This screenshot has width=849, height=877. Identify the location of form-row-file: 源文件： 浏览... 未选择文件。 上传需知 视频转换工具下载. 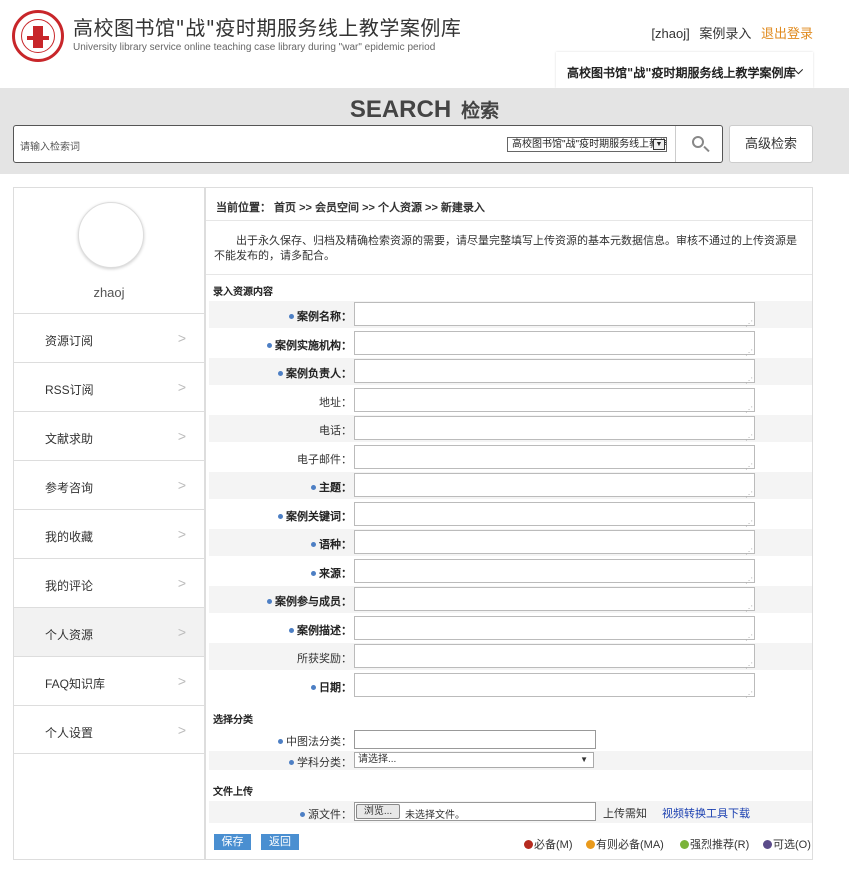
(510, 812).